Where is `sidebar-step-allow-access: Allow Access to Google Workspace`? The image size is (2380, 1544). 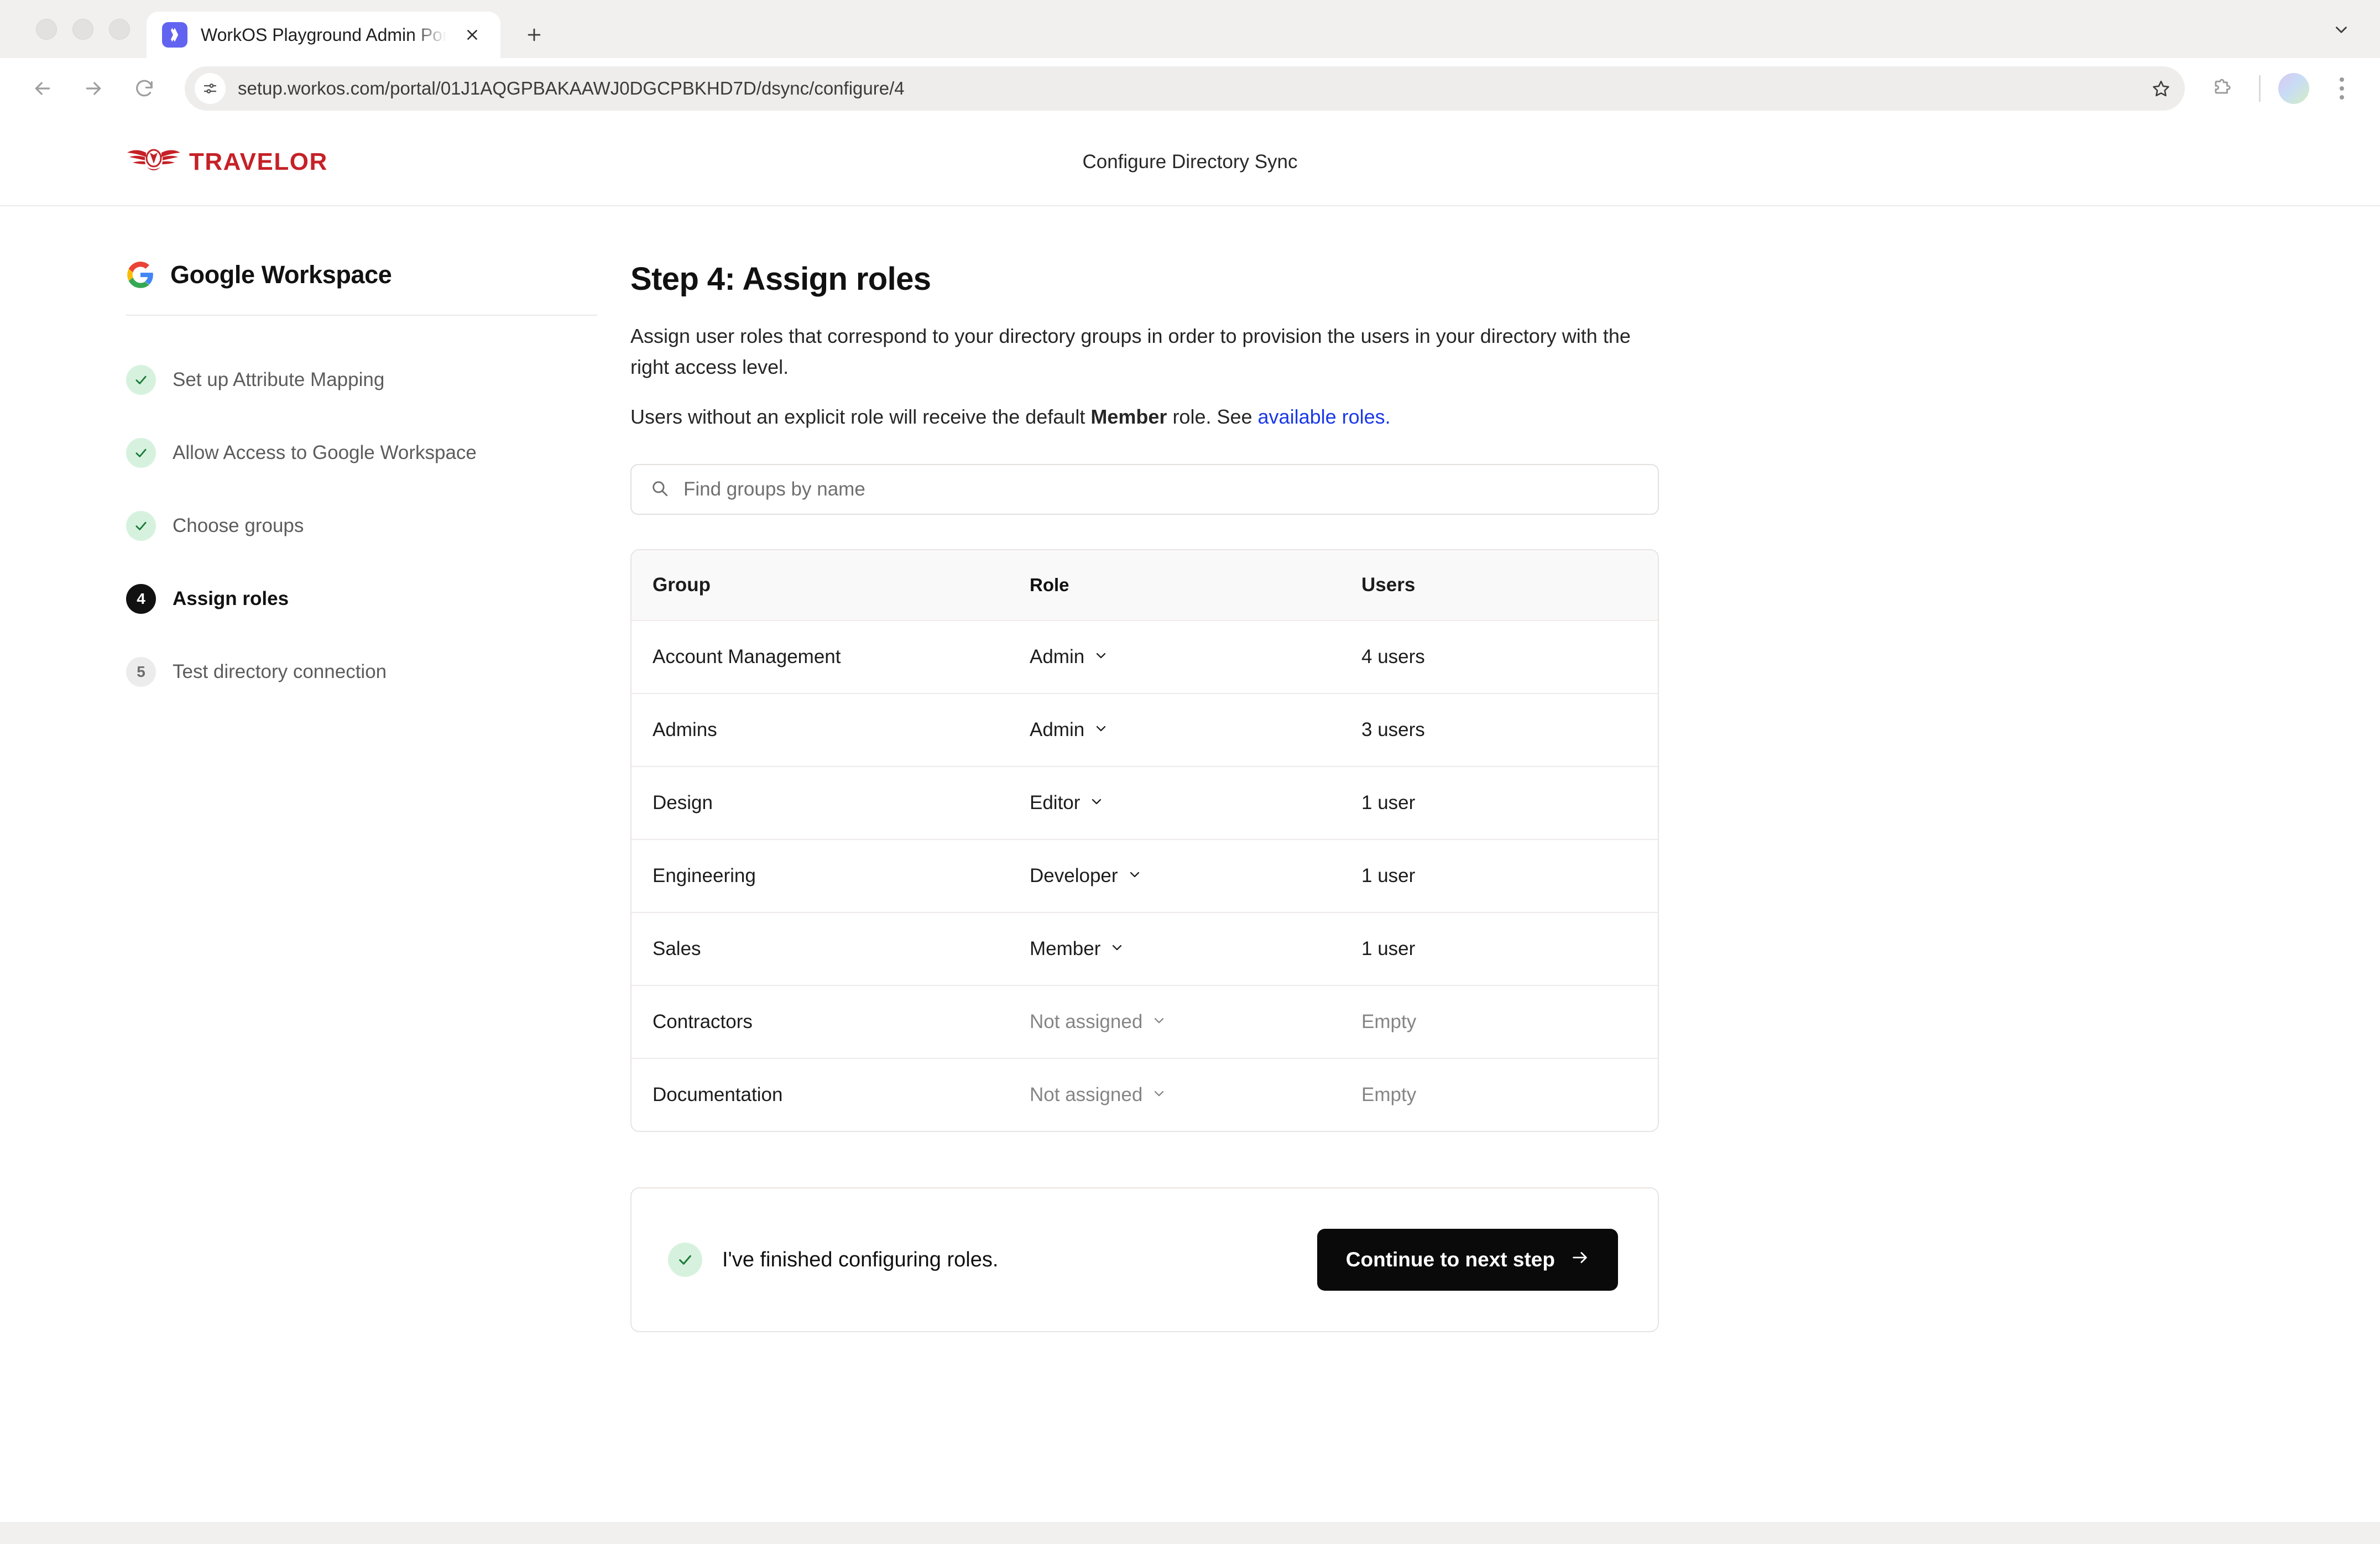
sidebar-step-allow-access: Allow Access to Google Workspace is located at coordinates (362, 452).